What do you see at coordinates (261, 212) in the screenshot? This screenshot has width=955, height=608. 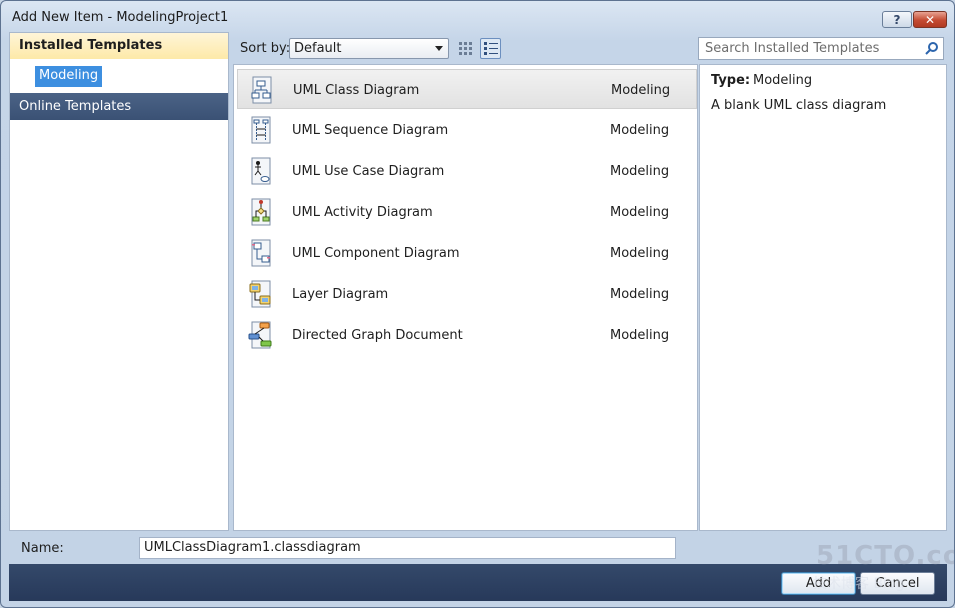 I see `uml-activity-diagram-icon` at bounding box center [261, 212].